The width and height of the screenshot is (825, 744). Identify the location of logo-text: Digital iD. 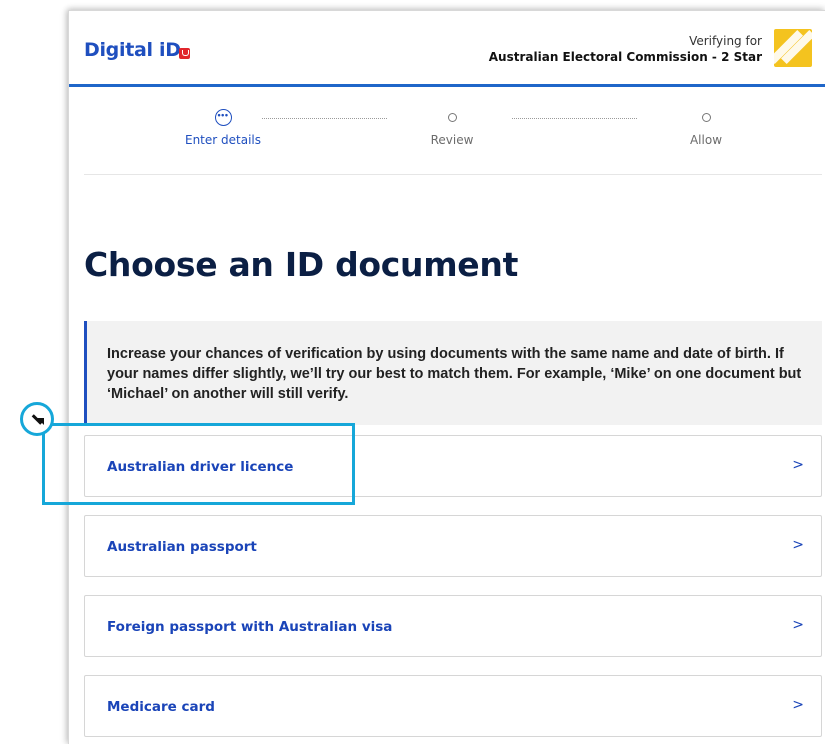
(132, 50).